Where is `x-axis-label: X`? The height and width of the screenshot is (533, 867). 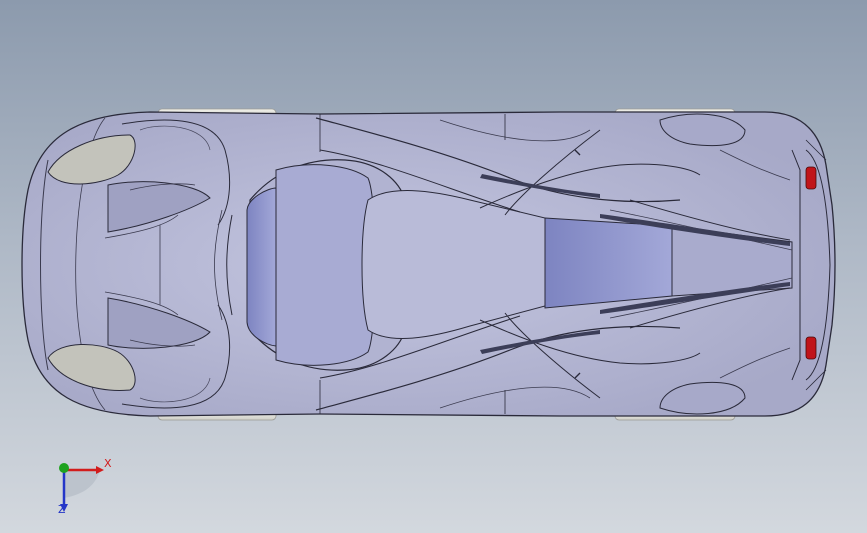
x-axis-label: X is located at coordinates (108, 463).